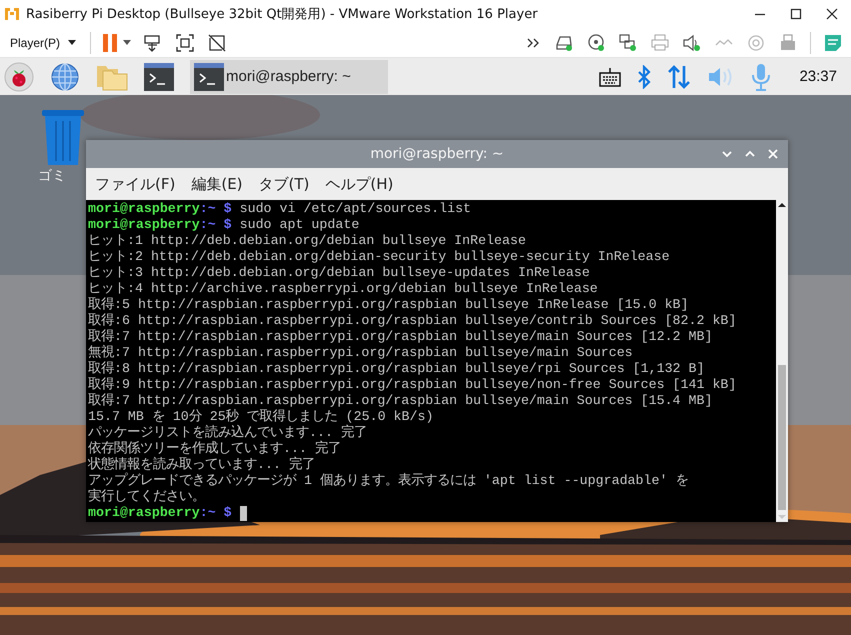  I want to click on output-line: 実行してください。, so click(146, 497).